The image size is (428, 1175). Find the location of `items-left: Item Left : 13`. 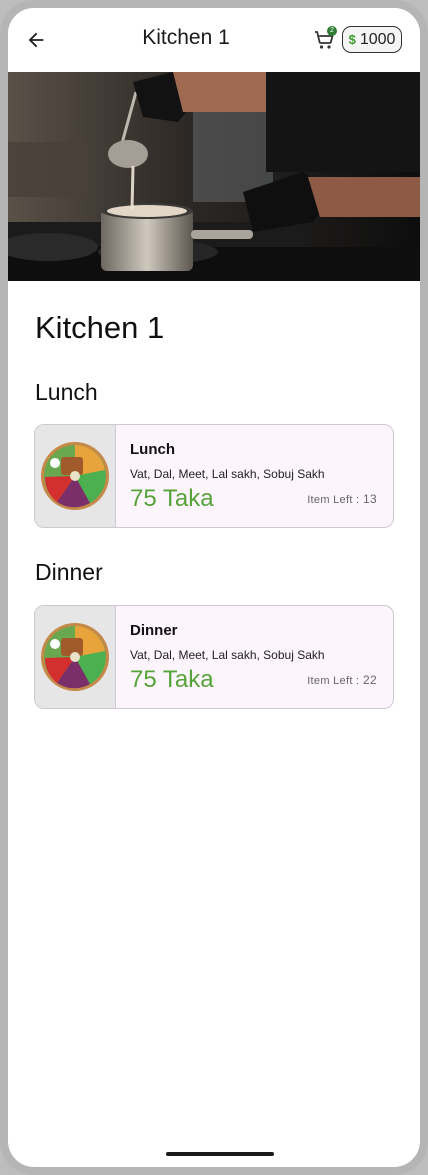

items-left: Item Left : 13 is located at coordinates (342, 499).